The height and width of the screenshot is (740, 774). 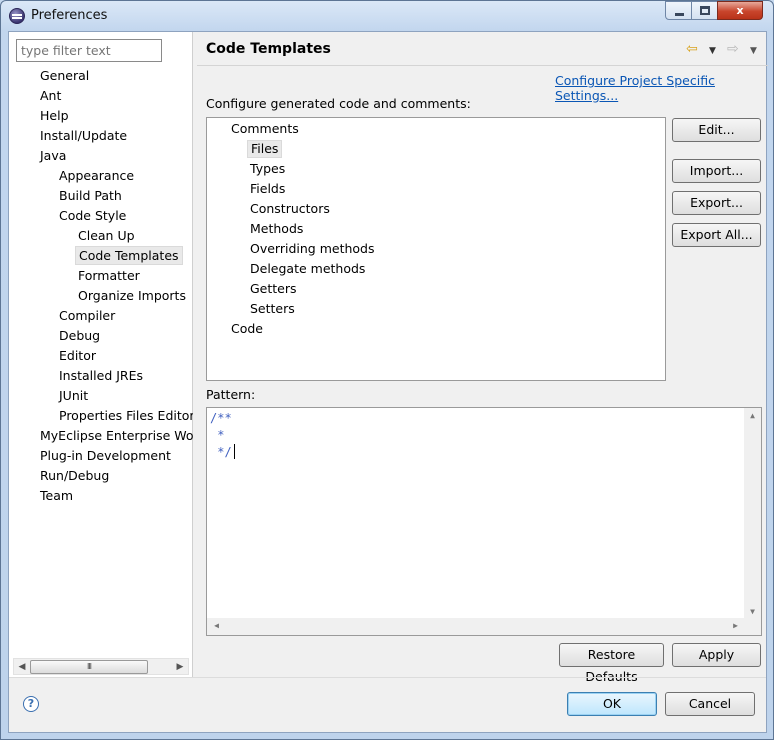 What do you see at coordinates (733, 49) in the screenshot?
I see `forward-arrow-icon: ⇨` at bounding box center [733, 49].